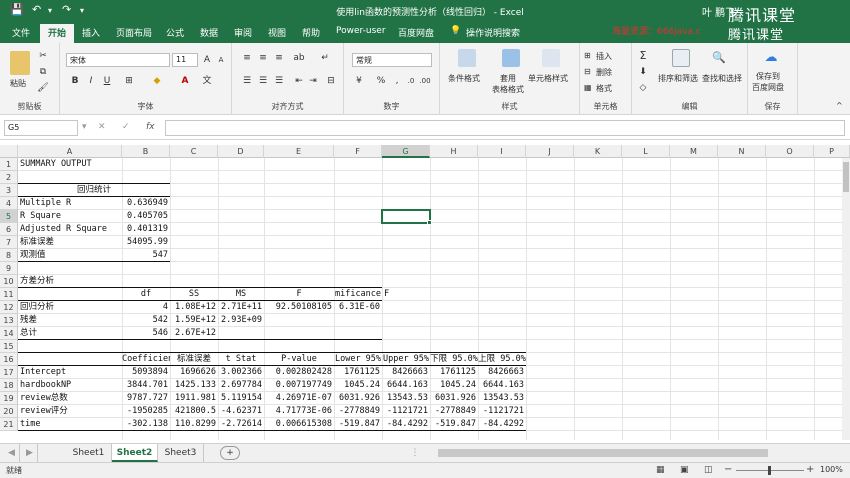 Image resolution: width=850 pixels, height=478 pixels. I want to click on horizontal-scrollbar-thumb, so click(603, 453).